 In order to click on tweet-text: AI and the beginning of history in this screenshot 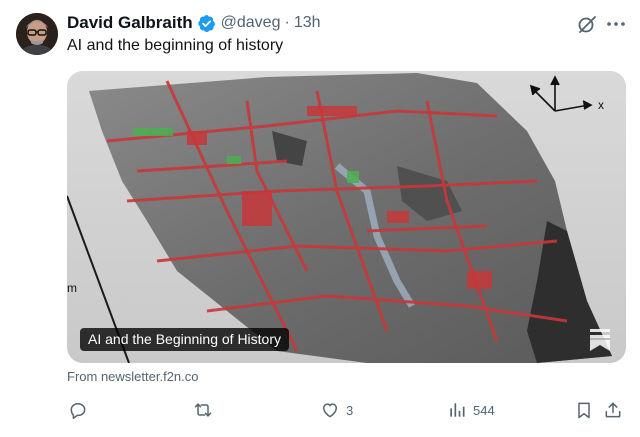, I will do `click(175, 45)`.